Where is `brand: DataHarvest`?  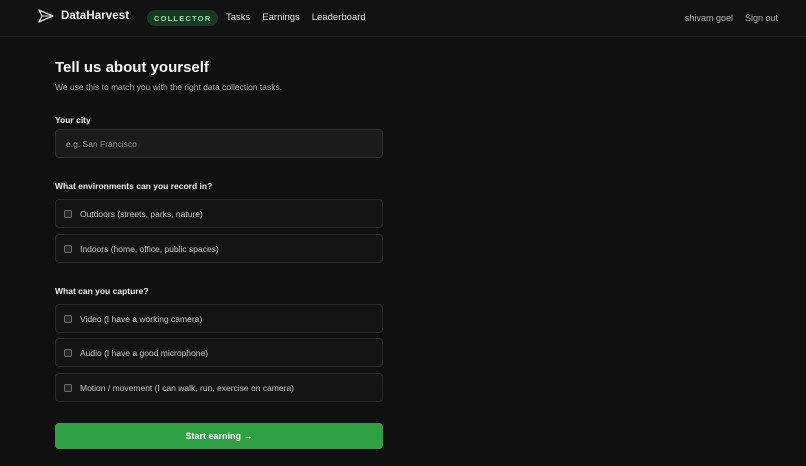
brand: DataHarvest is located at coordinates (83, 16).